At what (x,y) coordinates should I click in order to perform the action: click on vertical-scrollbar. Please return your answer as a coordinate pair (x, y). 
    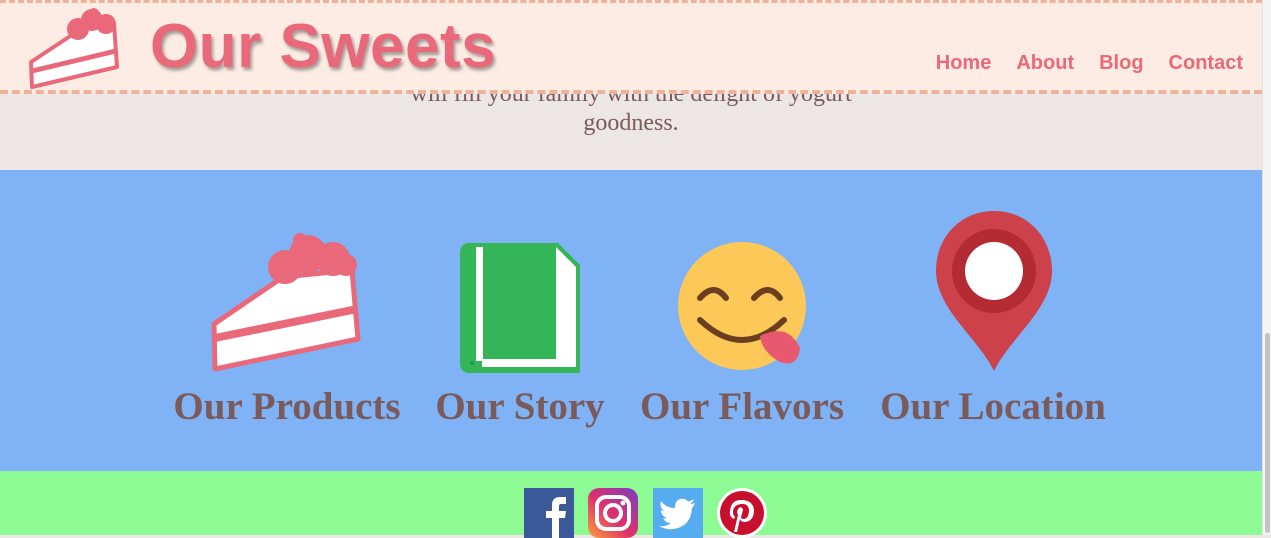
    Looking at the image, I should click on (1266, 267).